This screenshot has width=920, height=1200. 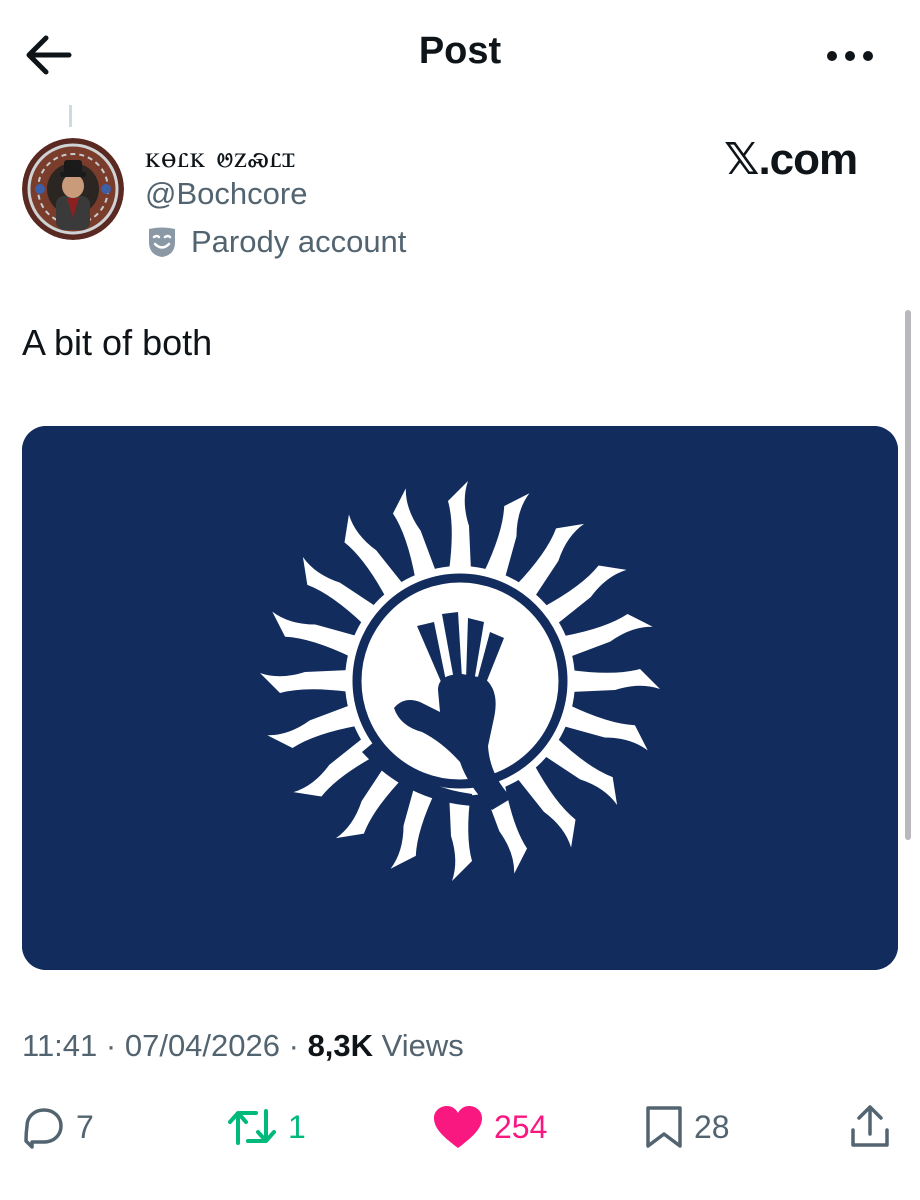 I want to click on post-date: 07/04/2026, so click(x=202, y=1045).